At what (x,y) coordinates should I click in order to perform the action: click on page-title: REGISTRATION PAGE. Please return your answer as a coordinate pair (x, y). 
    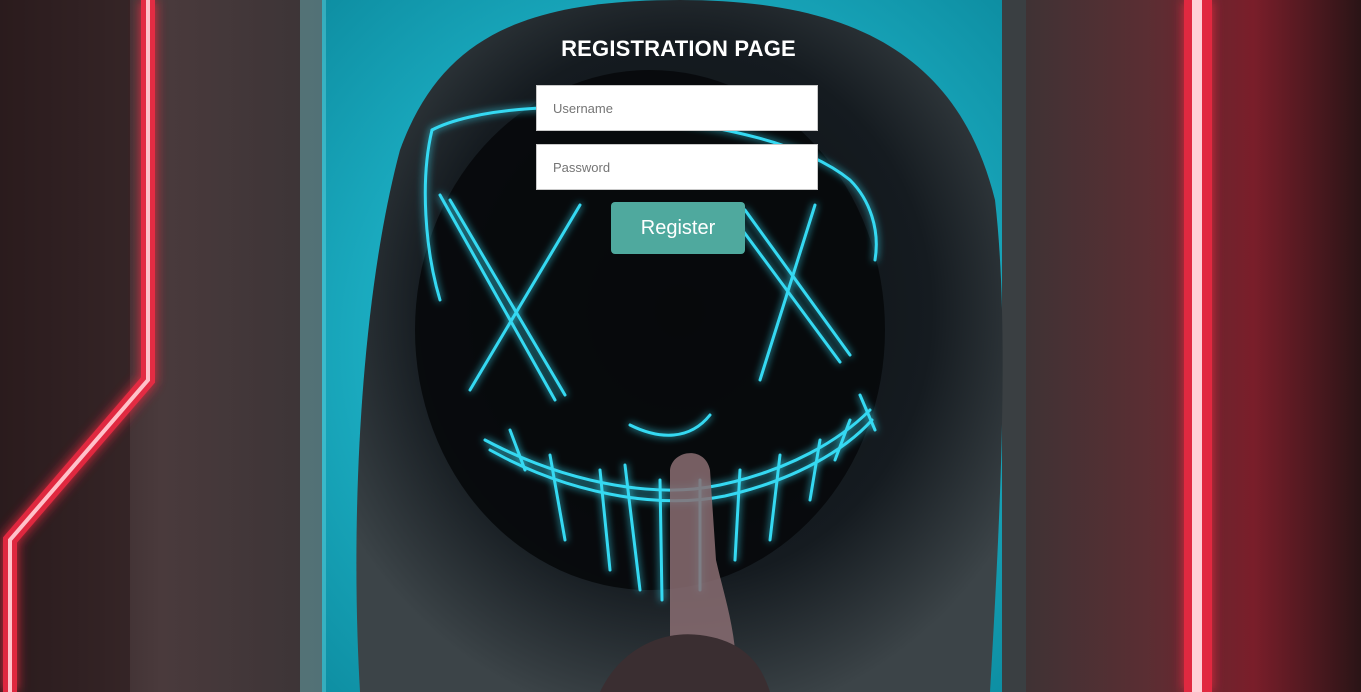
    Looking at the image, I should click on (678, 48).